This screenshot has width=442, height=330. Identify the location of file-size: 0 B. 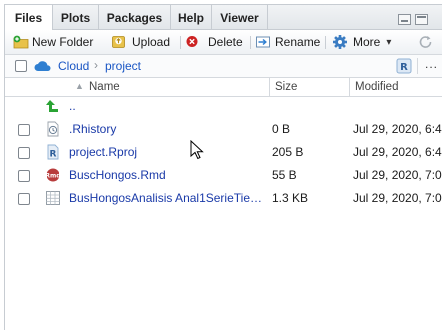
(281, 129).